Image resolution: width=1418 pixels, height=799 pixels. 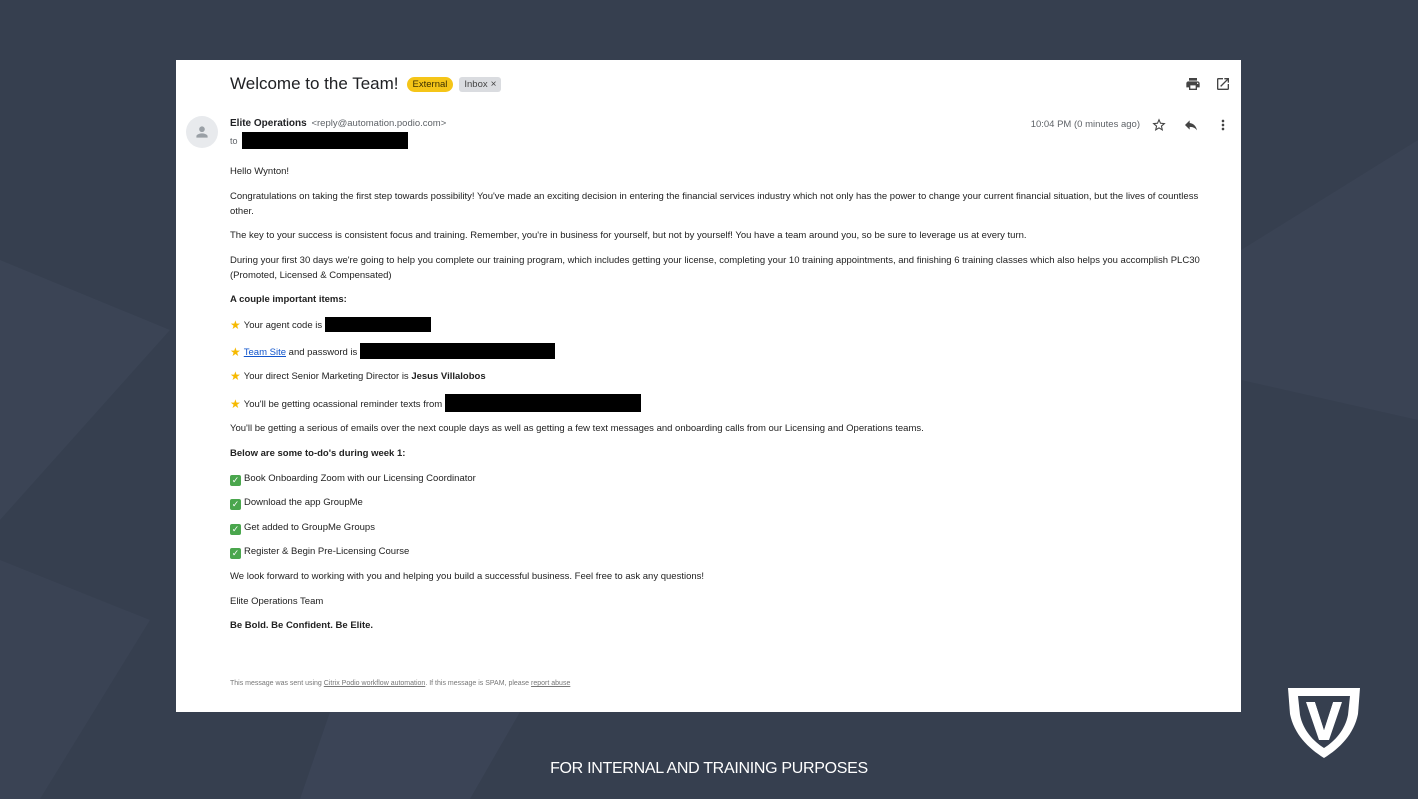 I want to click on subject-row: Welcome to the Team! External Inbox ×, so click(x=366, y=84).